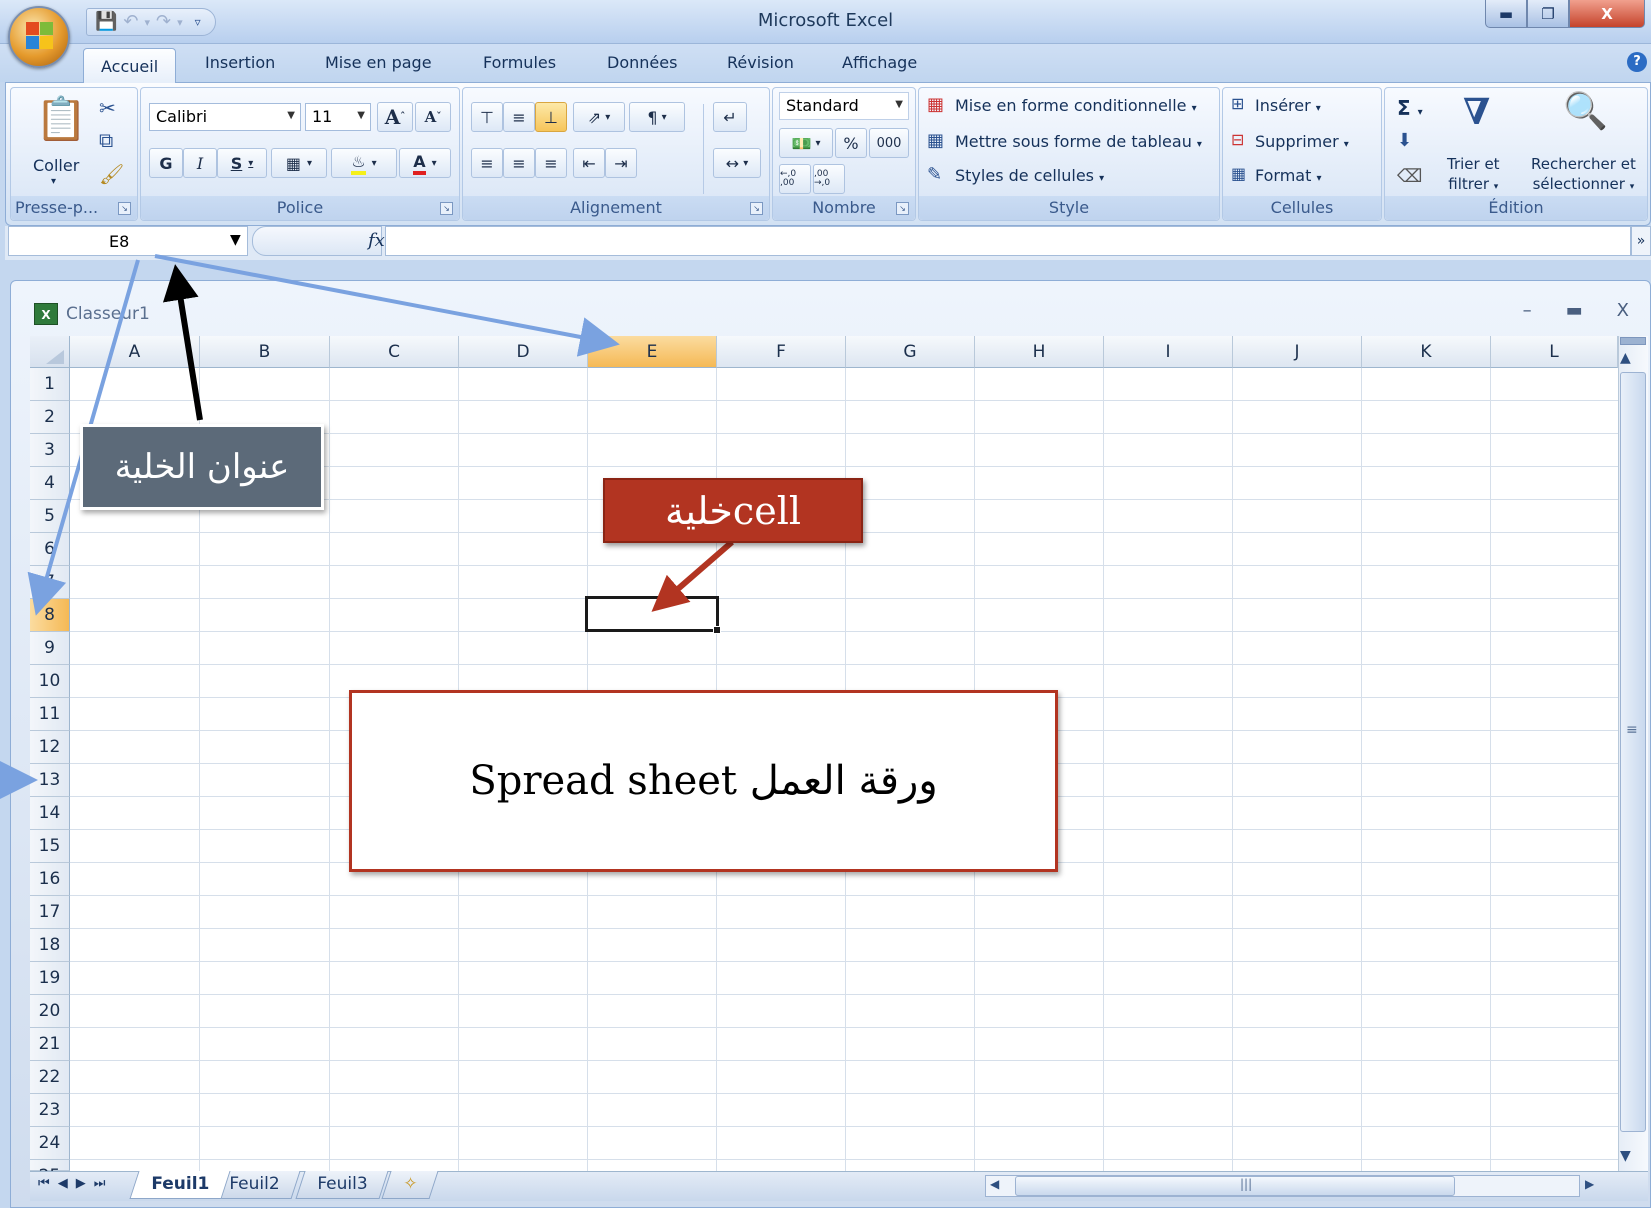 Image resolution: width=1651 pixels, height=1208 pixels. I want to click on row-header-23: 23, so click(50, 1110).